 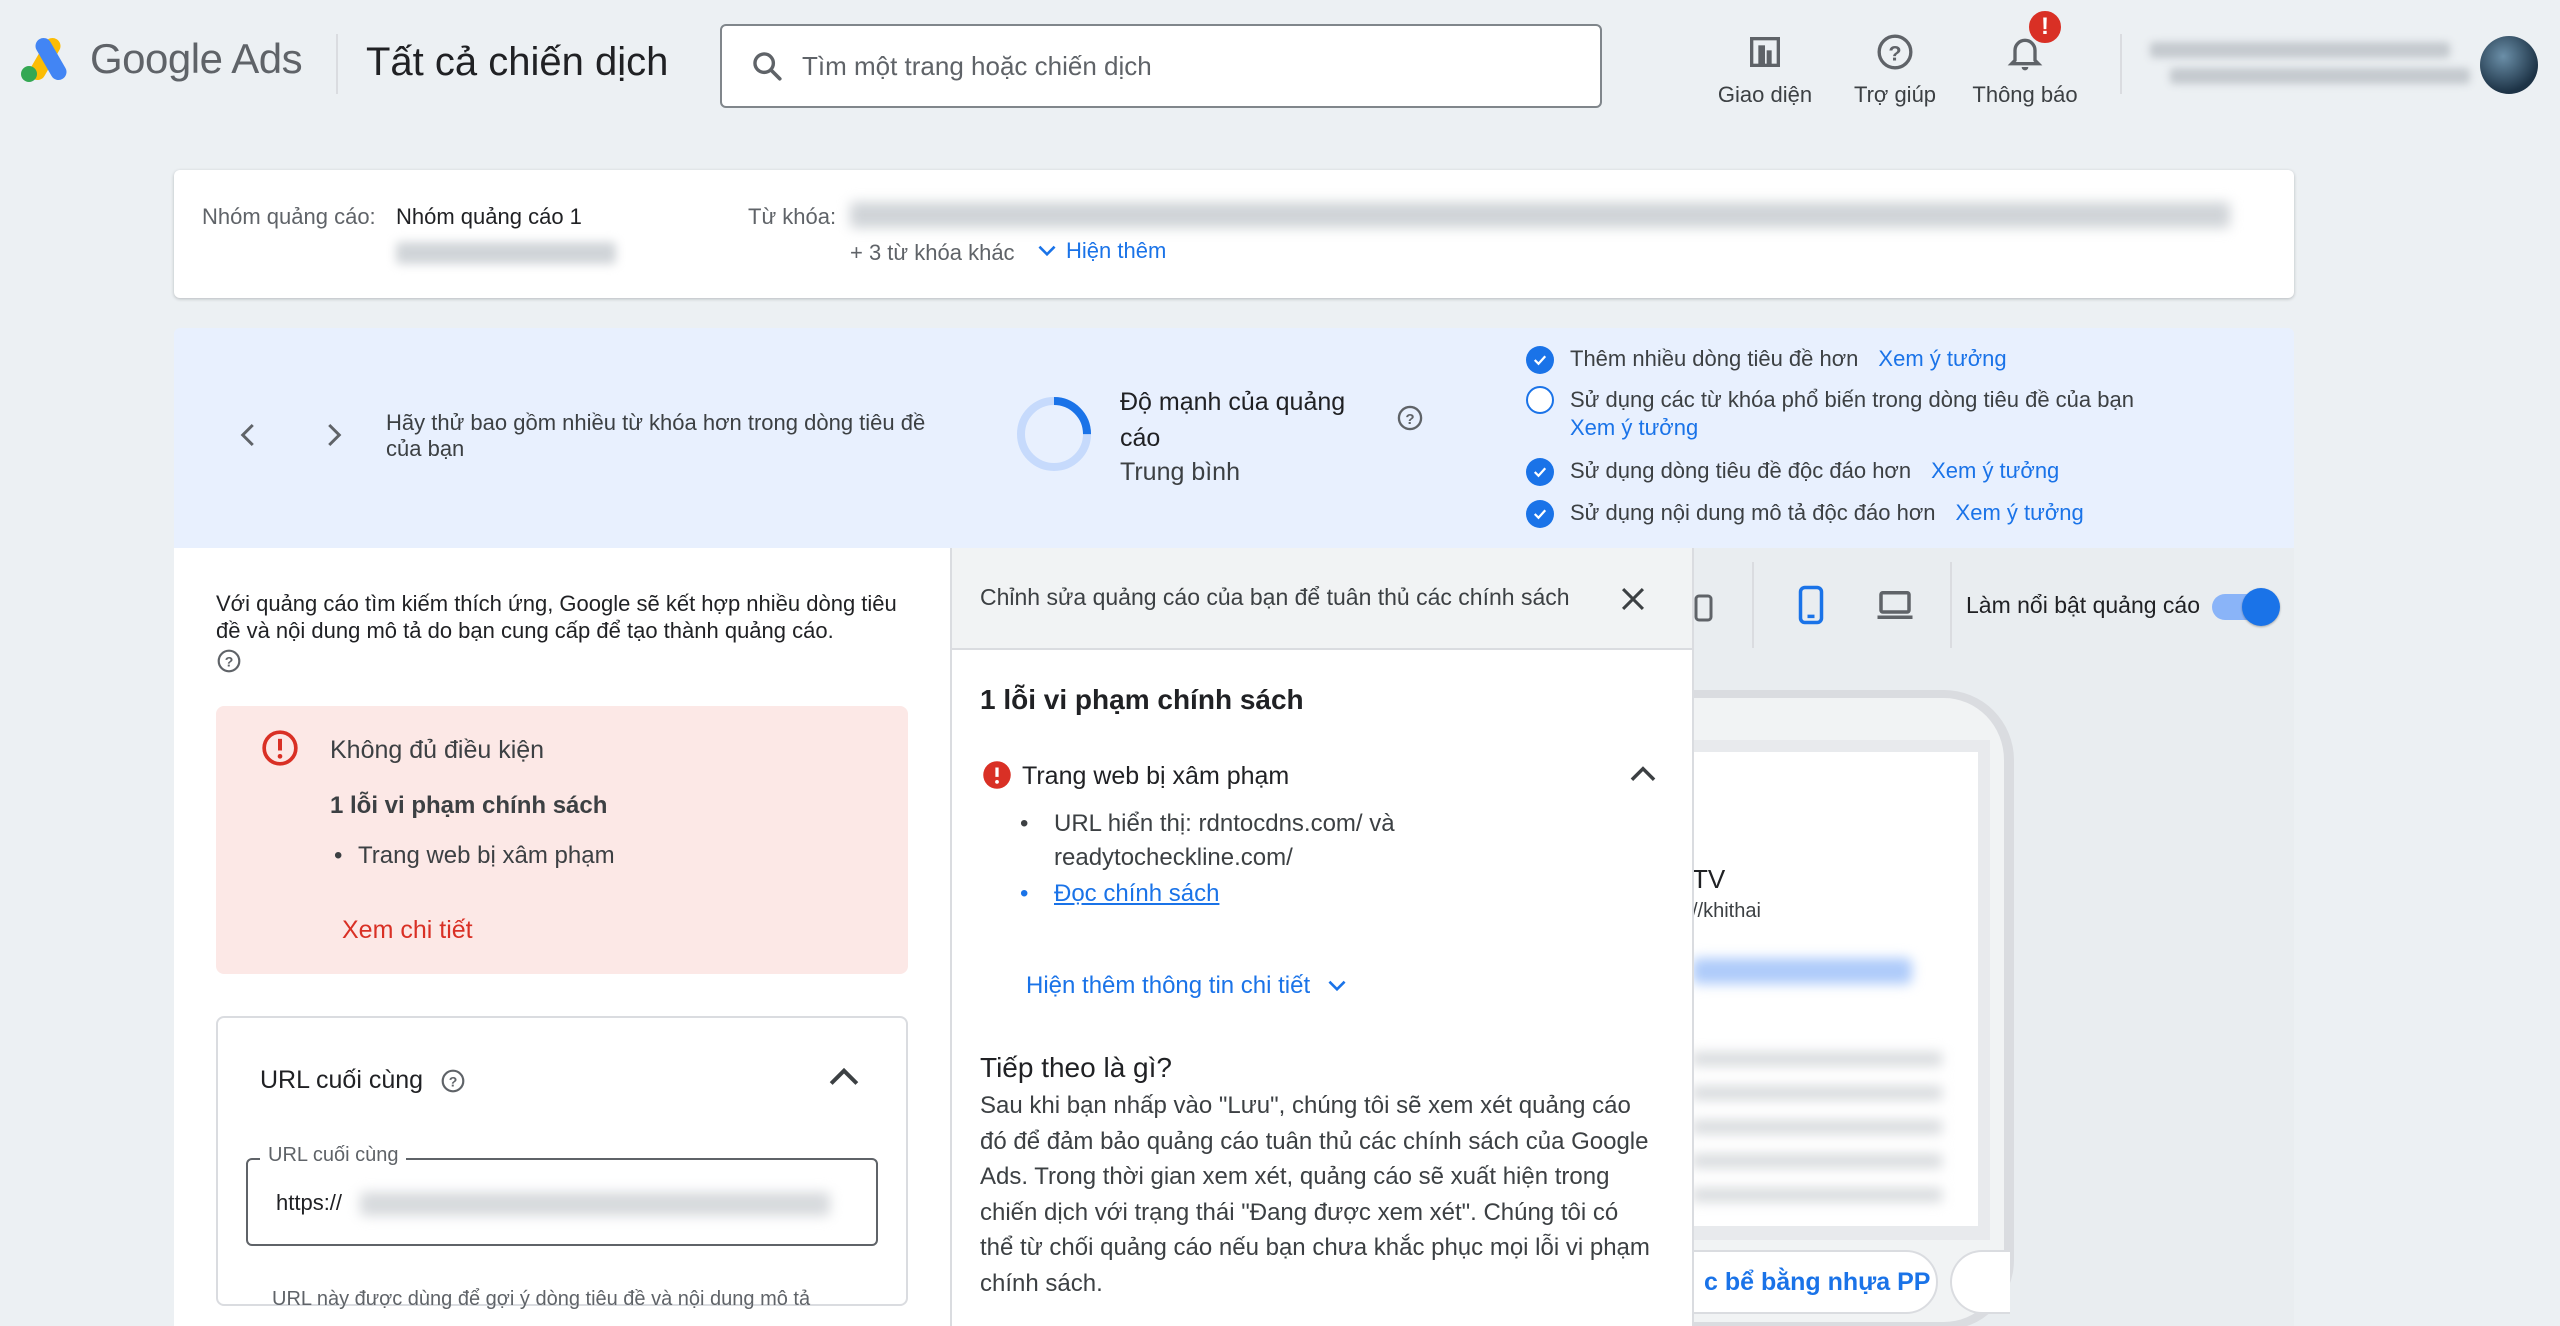 What do you see at coordinates (1540, 215) in the screenshot?
I see `keywords-redacted` at bounding box center [1540, 215].